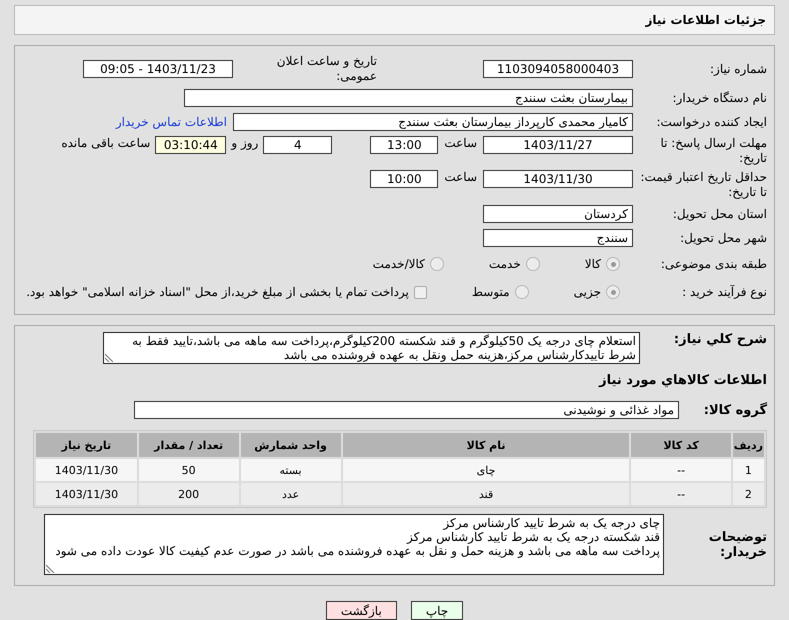 Image resolution: width=789 pixels, height=620 pixels. I want to click on time-field: 13:00, so click(404, 145).